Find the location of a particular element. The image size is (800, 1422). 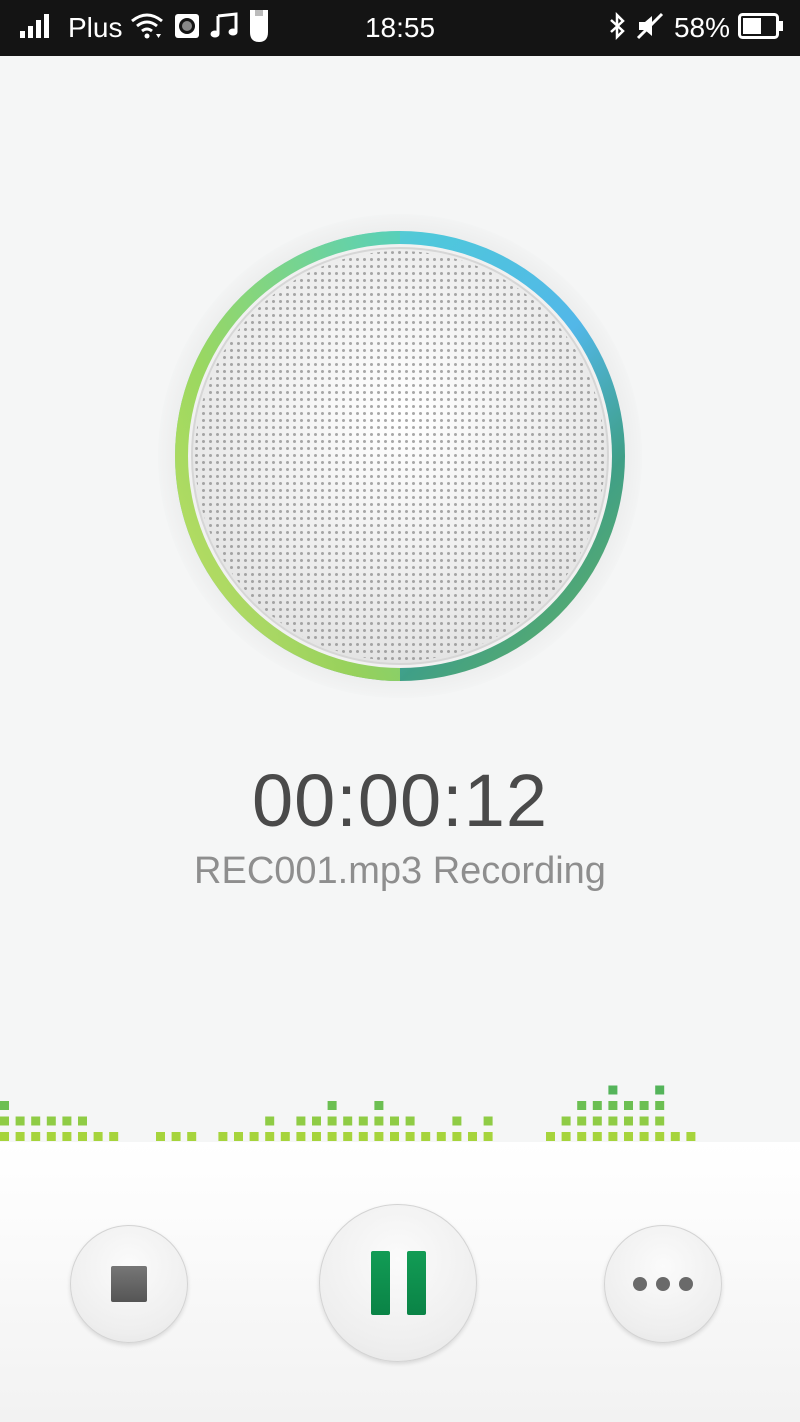

music-note-icon is located at coordinates (224, 28).